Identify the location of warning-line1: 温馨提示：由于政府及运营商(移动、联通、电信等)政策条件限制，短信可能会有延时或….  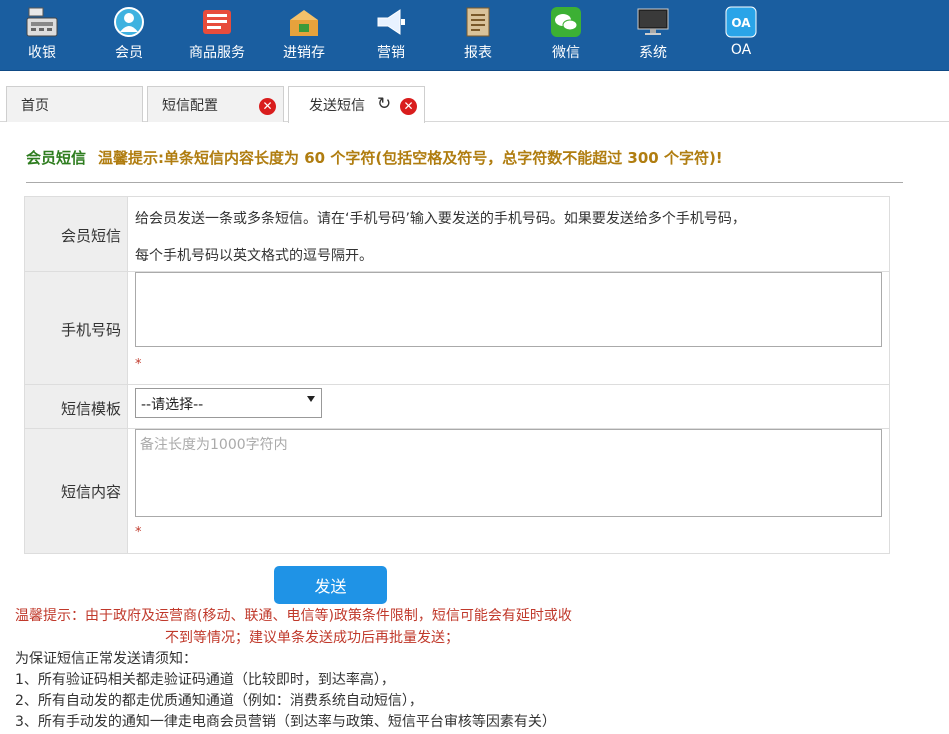
(293, 616).